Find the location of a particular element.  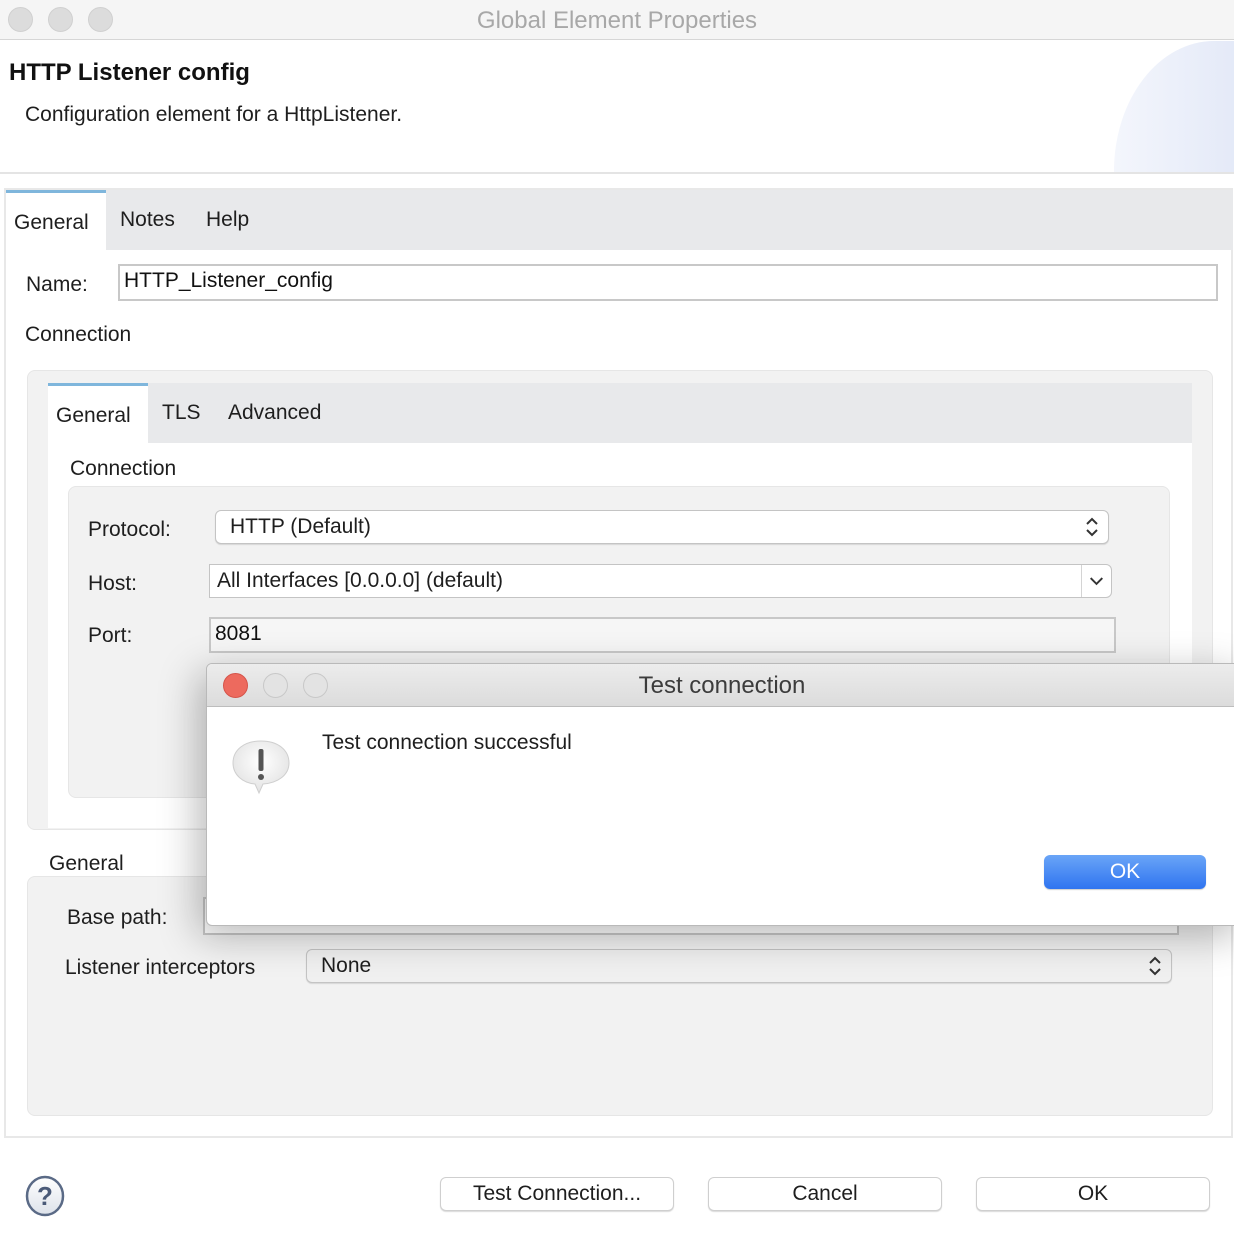

tab-general: General is located at coordinates (56, 220).